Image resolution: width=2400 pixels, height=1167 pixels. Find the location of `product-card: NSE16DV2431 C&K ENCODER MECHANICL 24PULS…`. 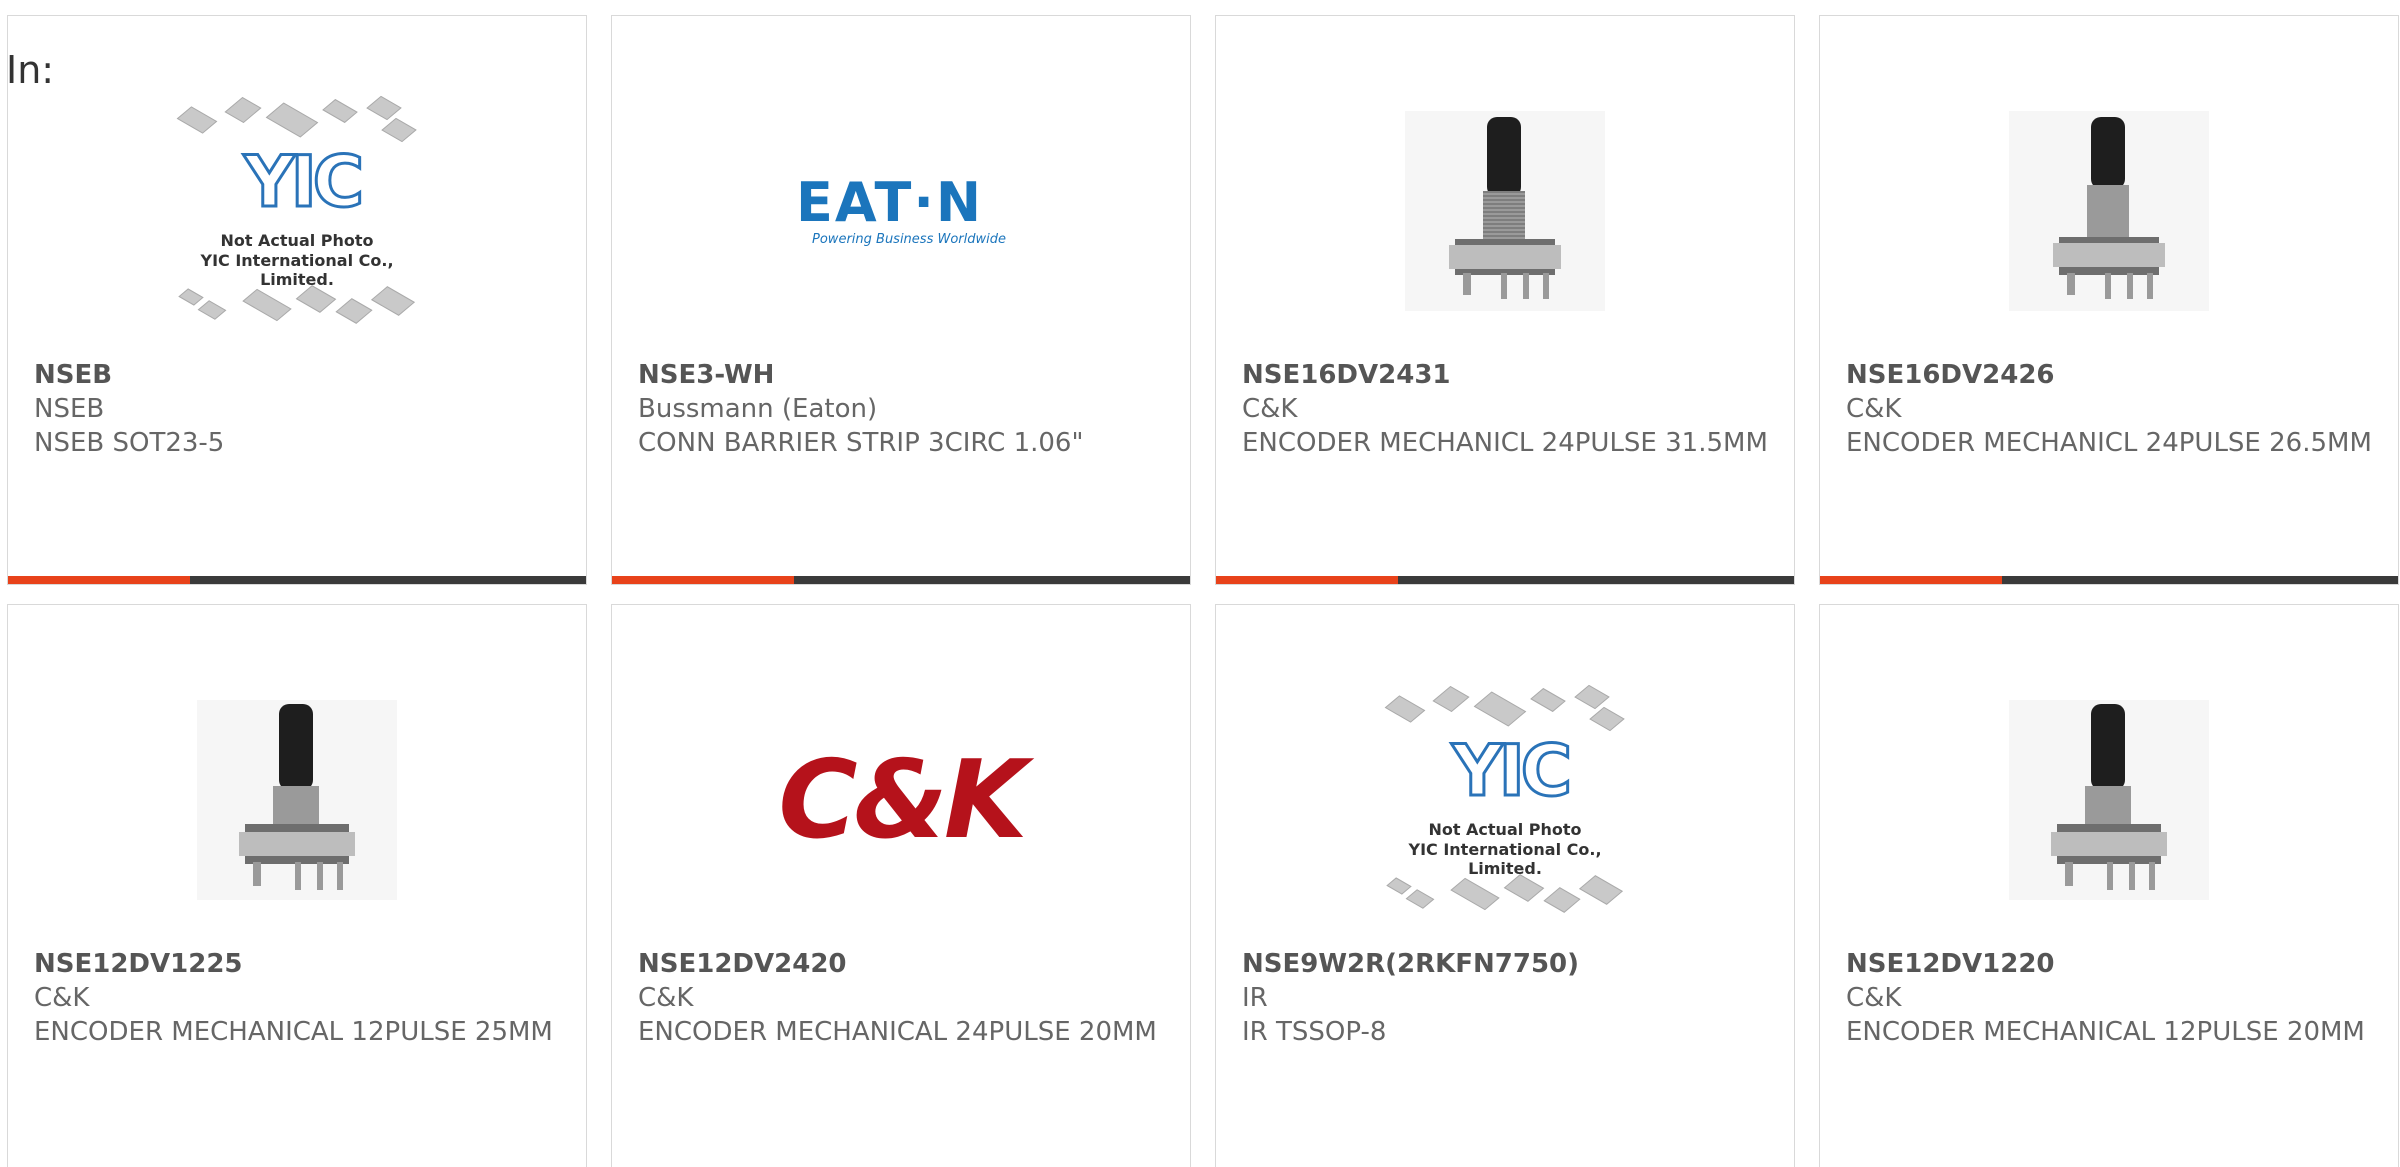

product-card: NSE16DV2431 C&K ENCODER MECHANICL 24PULS… is located at coordinates (1505, 300).